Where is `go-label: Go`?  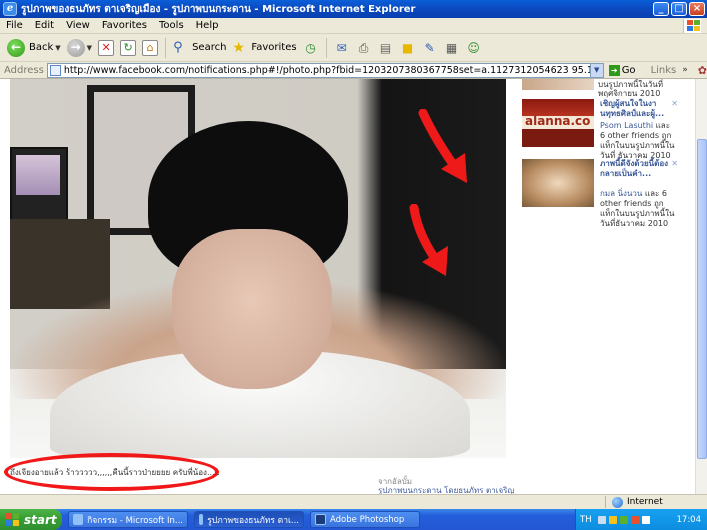 go-label: Go is located at coordinates (628, 70).